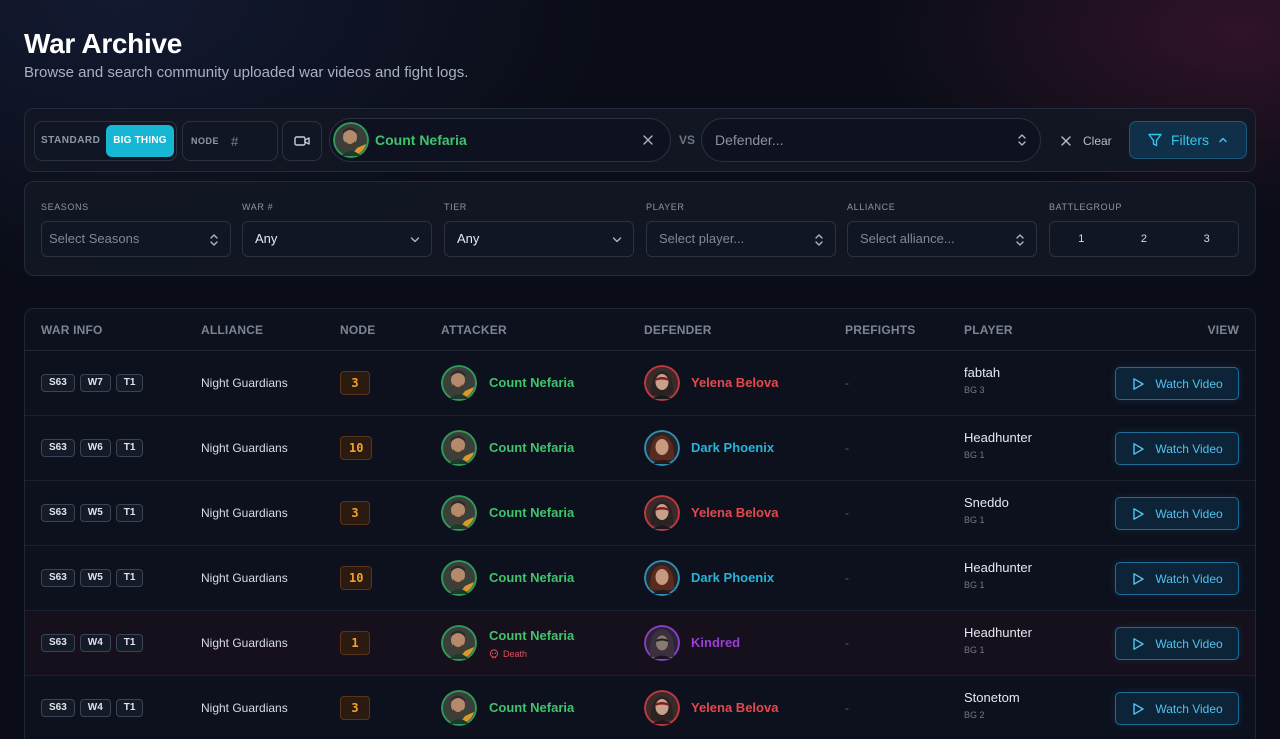 The image size is (1280, 739). Describe the element at coordinates (358, 330) in the screenshot. I see `header-node: NODE` at that location.